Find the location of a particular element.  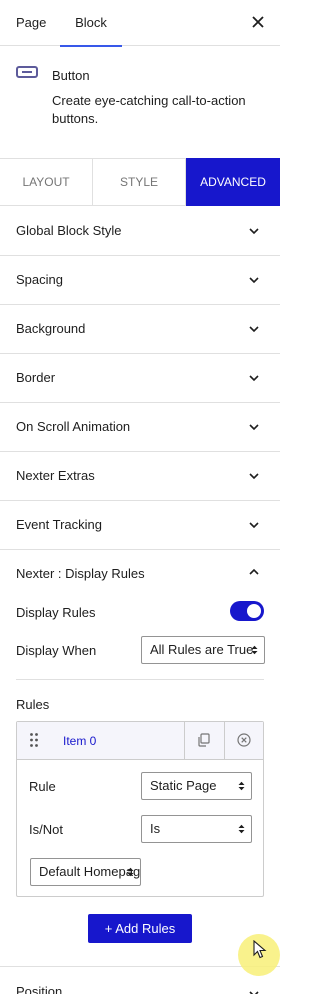

panel-label: Background is located at coordinates (51, 328).